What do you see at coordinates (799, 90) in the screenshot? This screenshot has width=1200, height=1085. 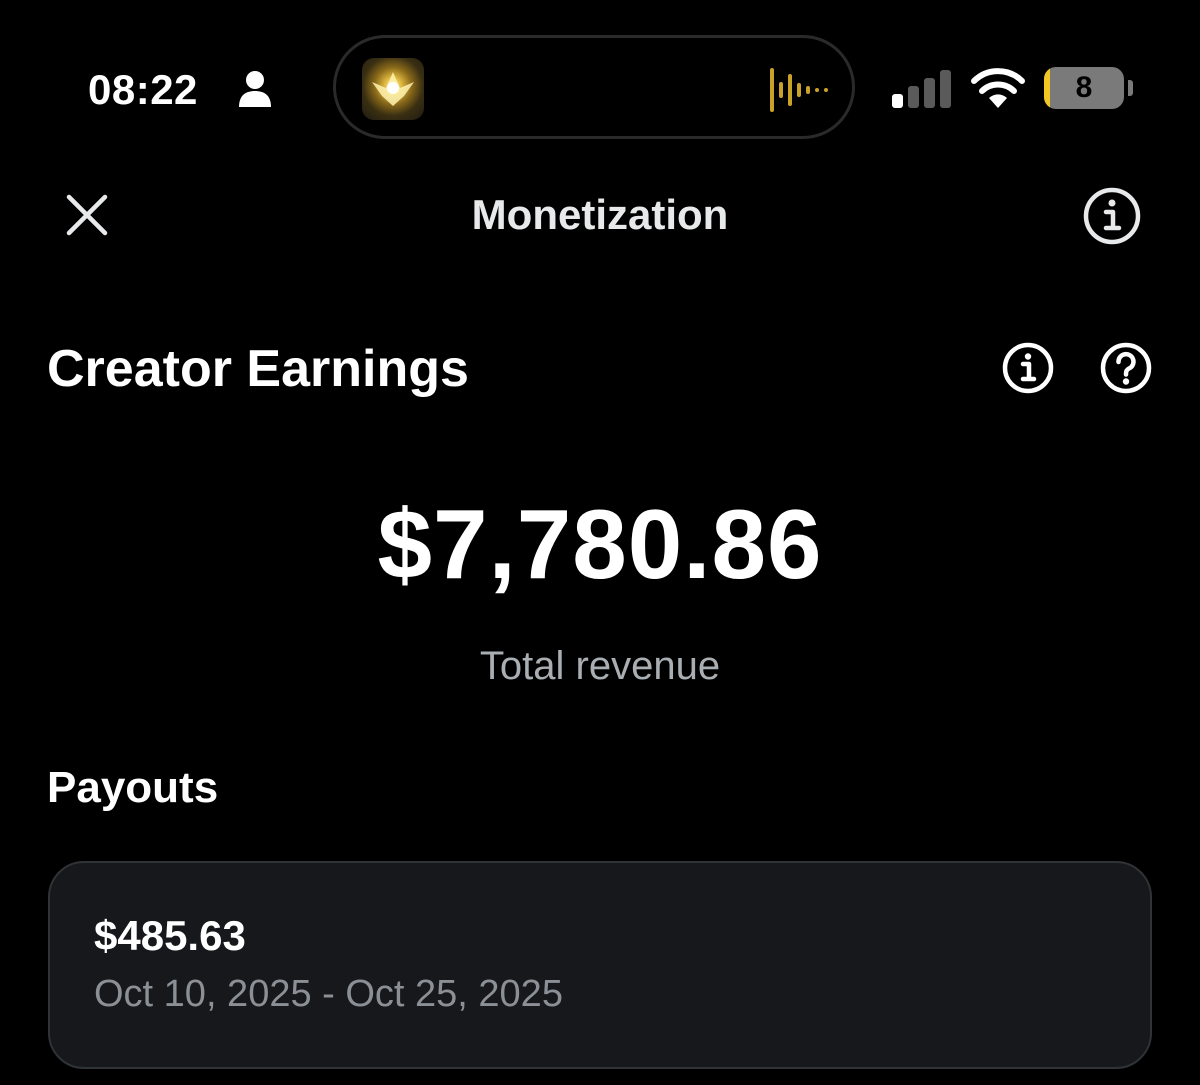 I see `audio-waveform-icon` at bounding box center [799, 90].